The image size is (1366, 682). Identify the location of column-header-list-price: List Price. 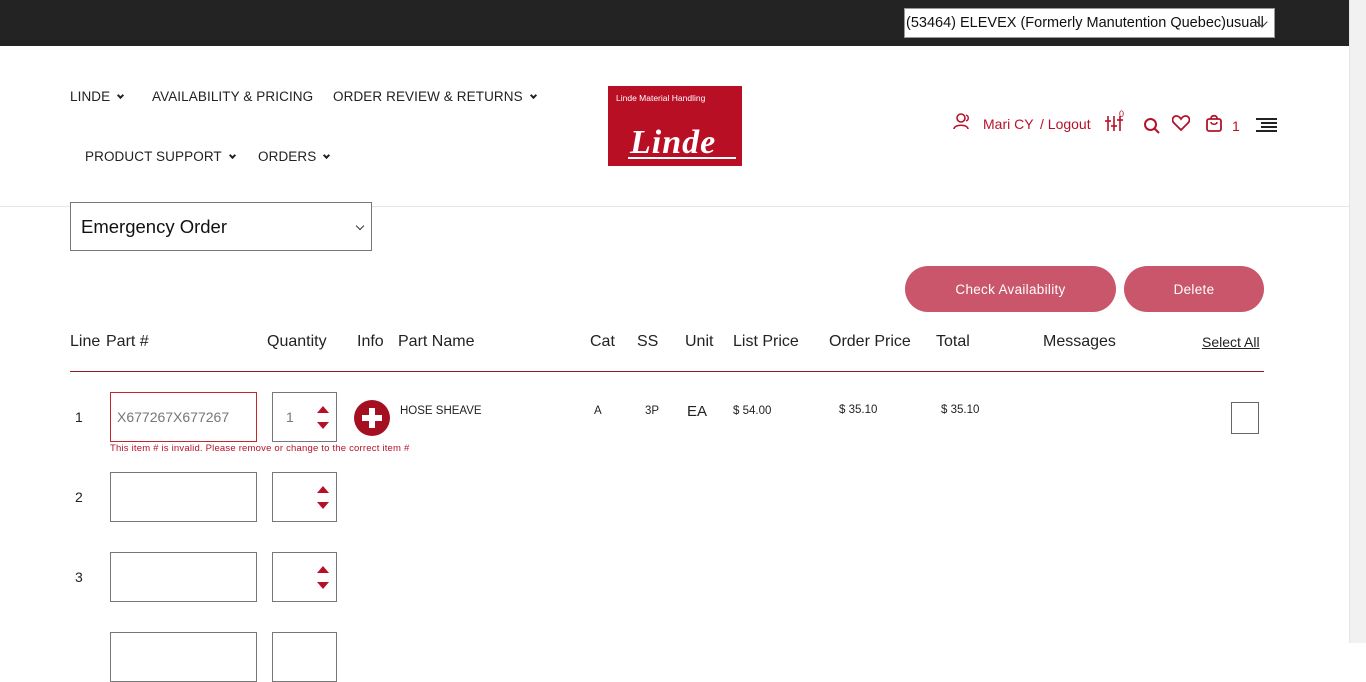
(766, 341).